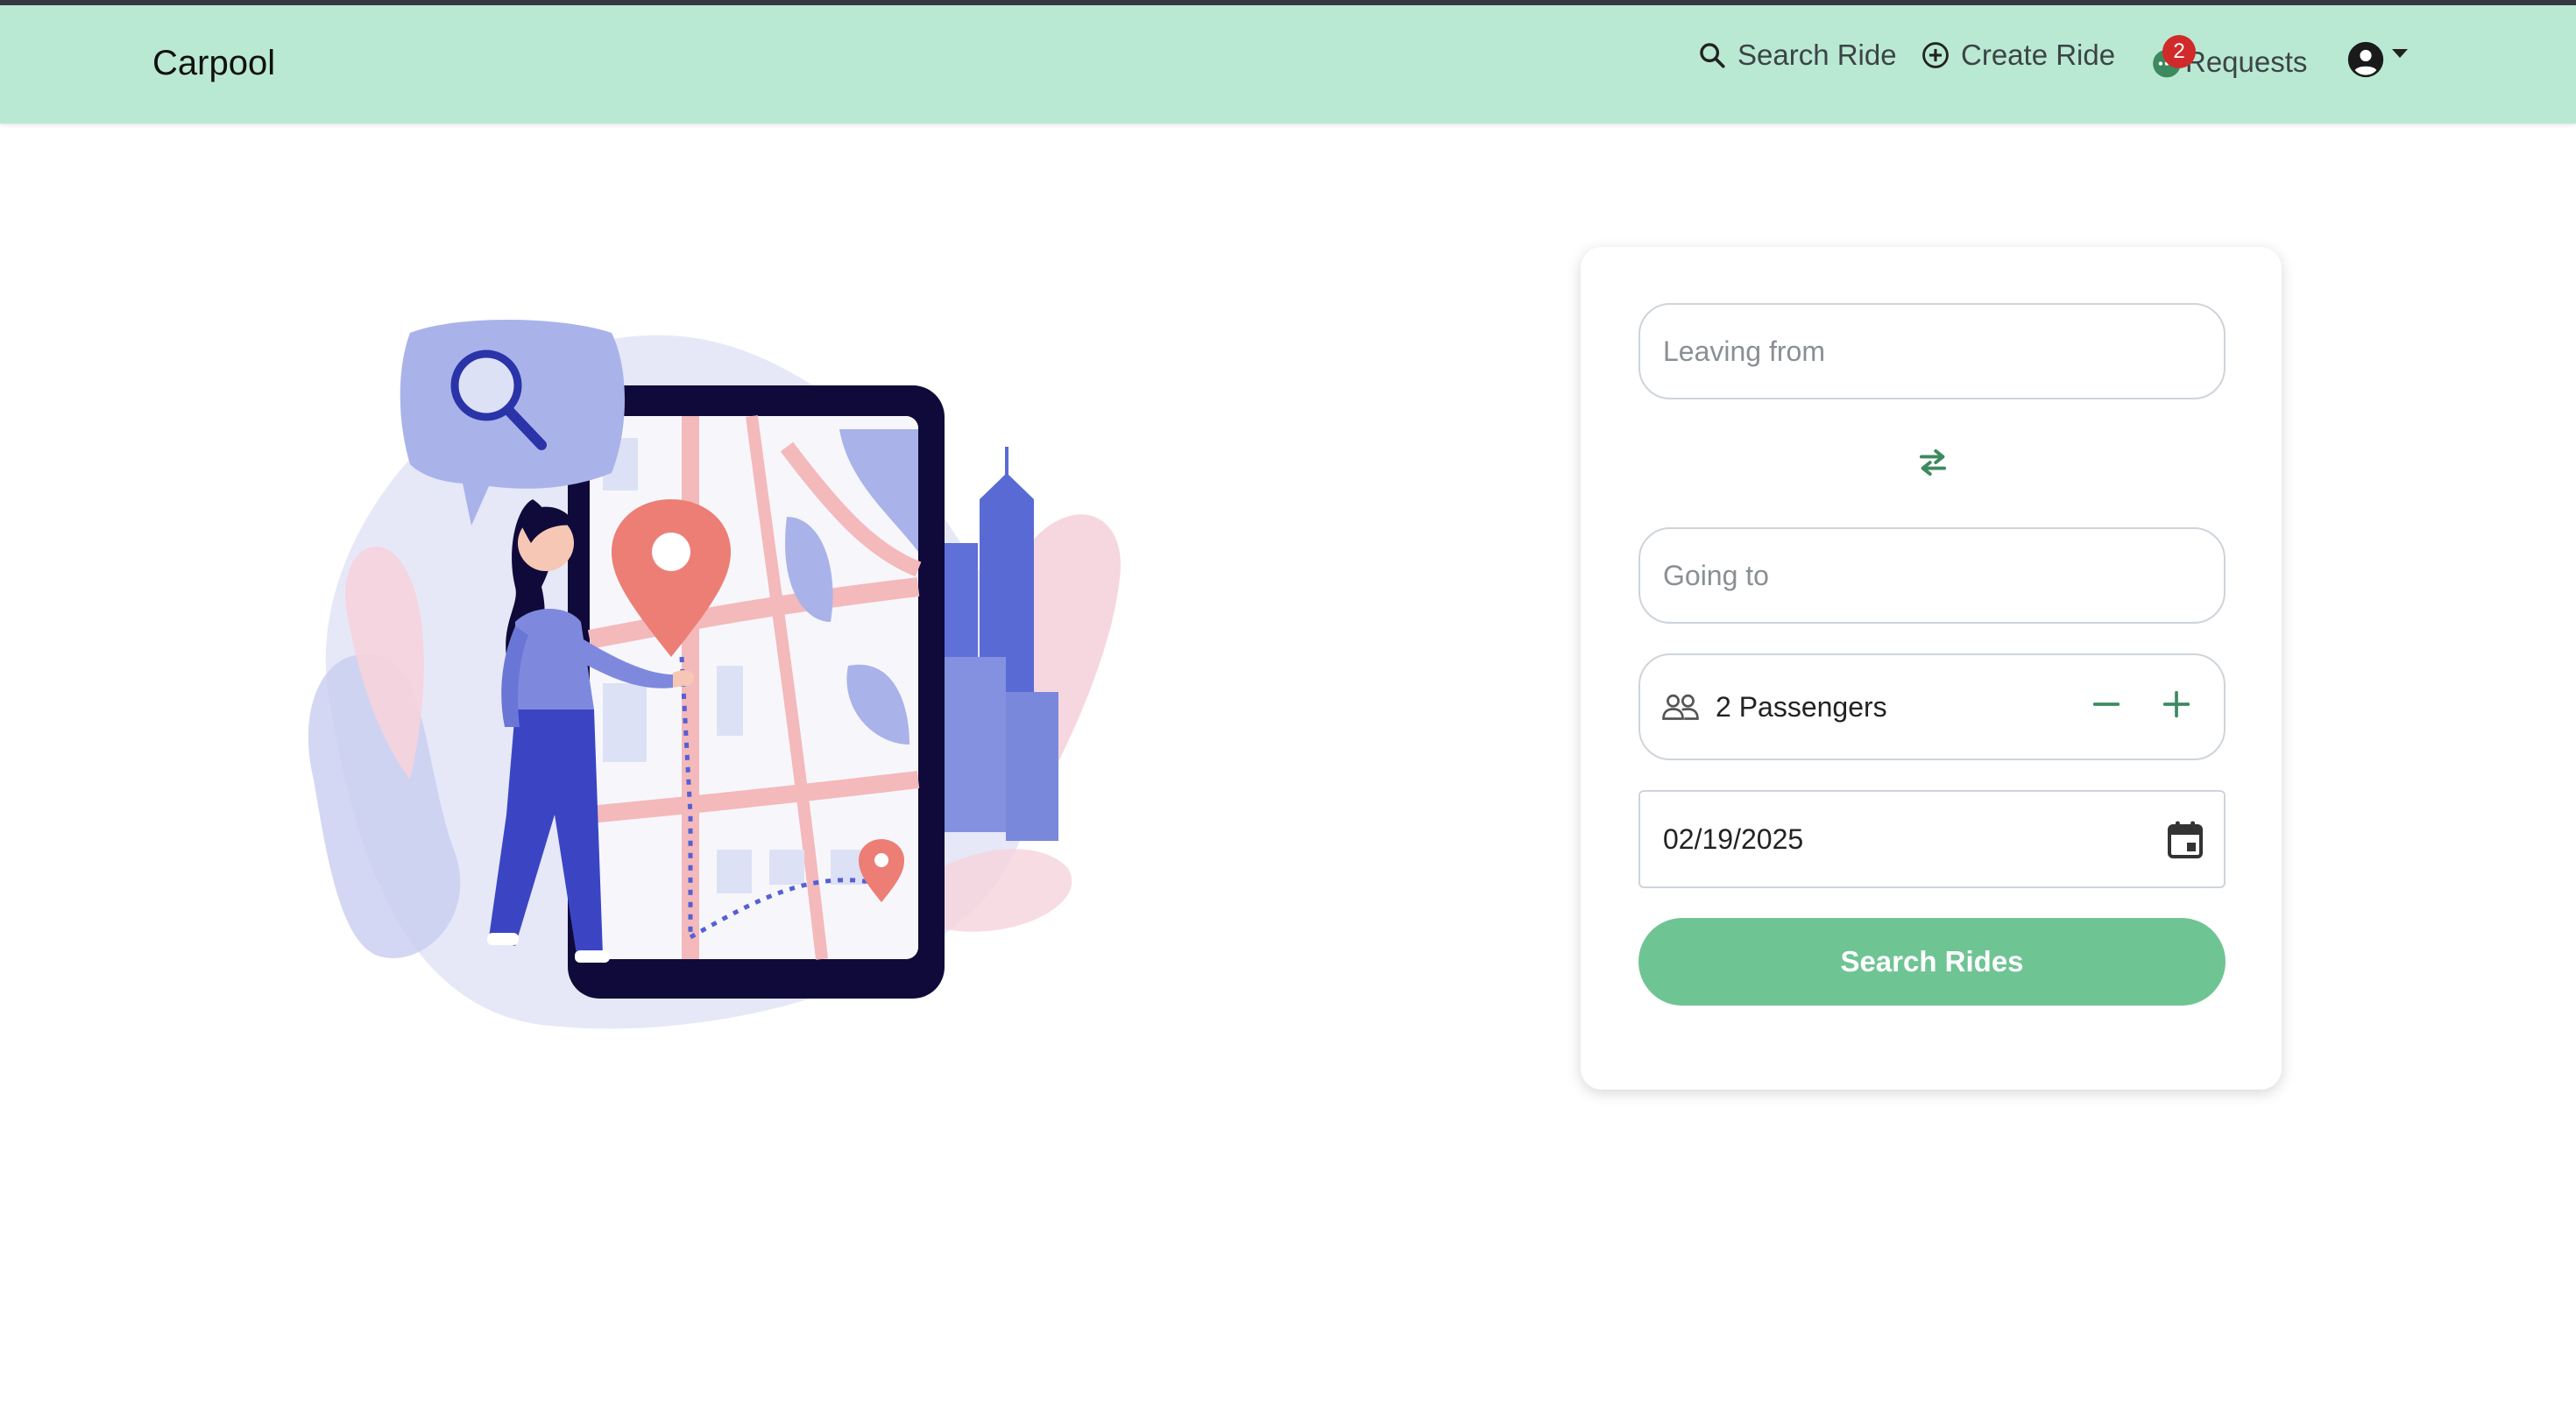 Image resolution: width=2576 pixels, height=1419 pixels. Describe the element at coordinates (1733, 838) in the screenshot. I see `date-value: 02/19/2025` at that location.